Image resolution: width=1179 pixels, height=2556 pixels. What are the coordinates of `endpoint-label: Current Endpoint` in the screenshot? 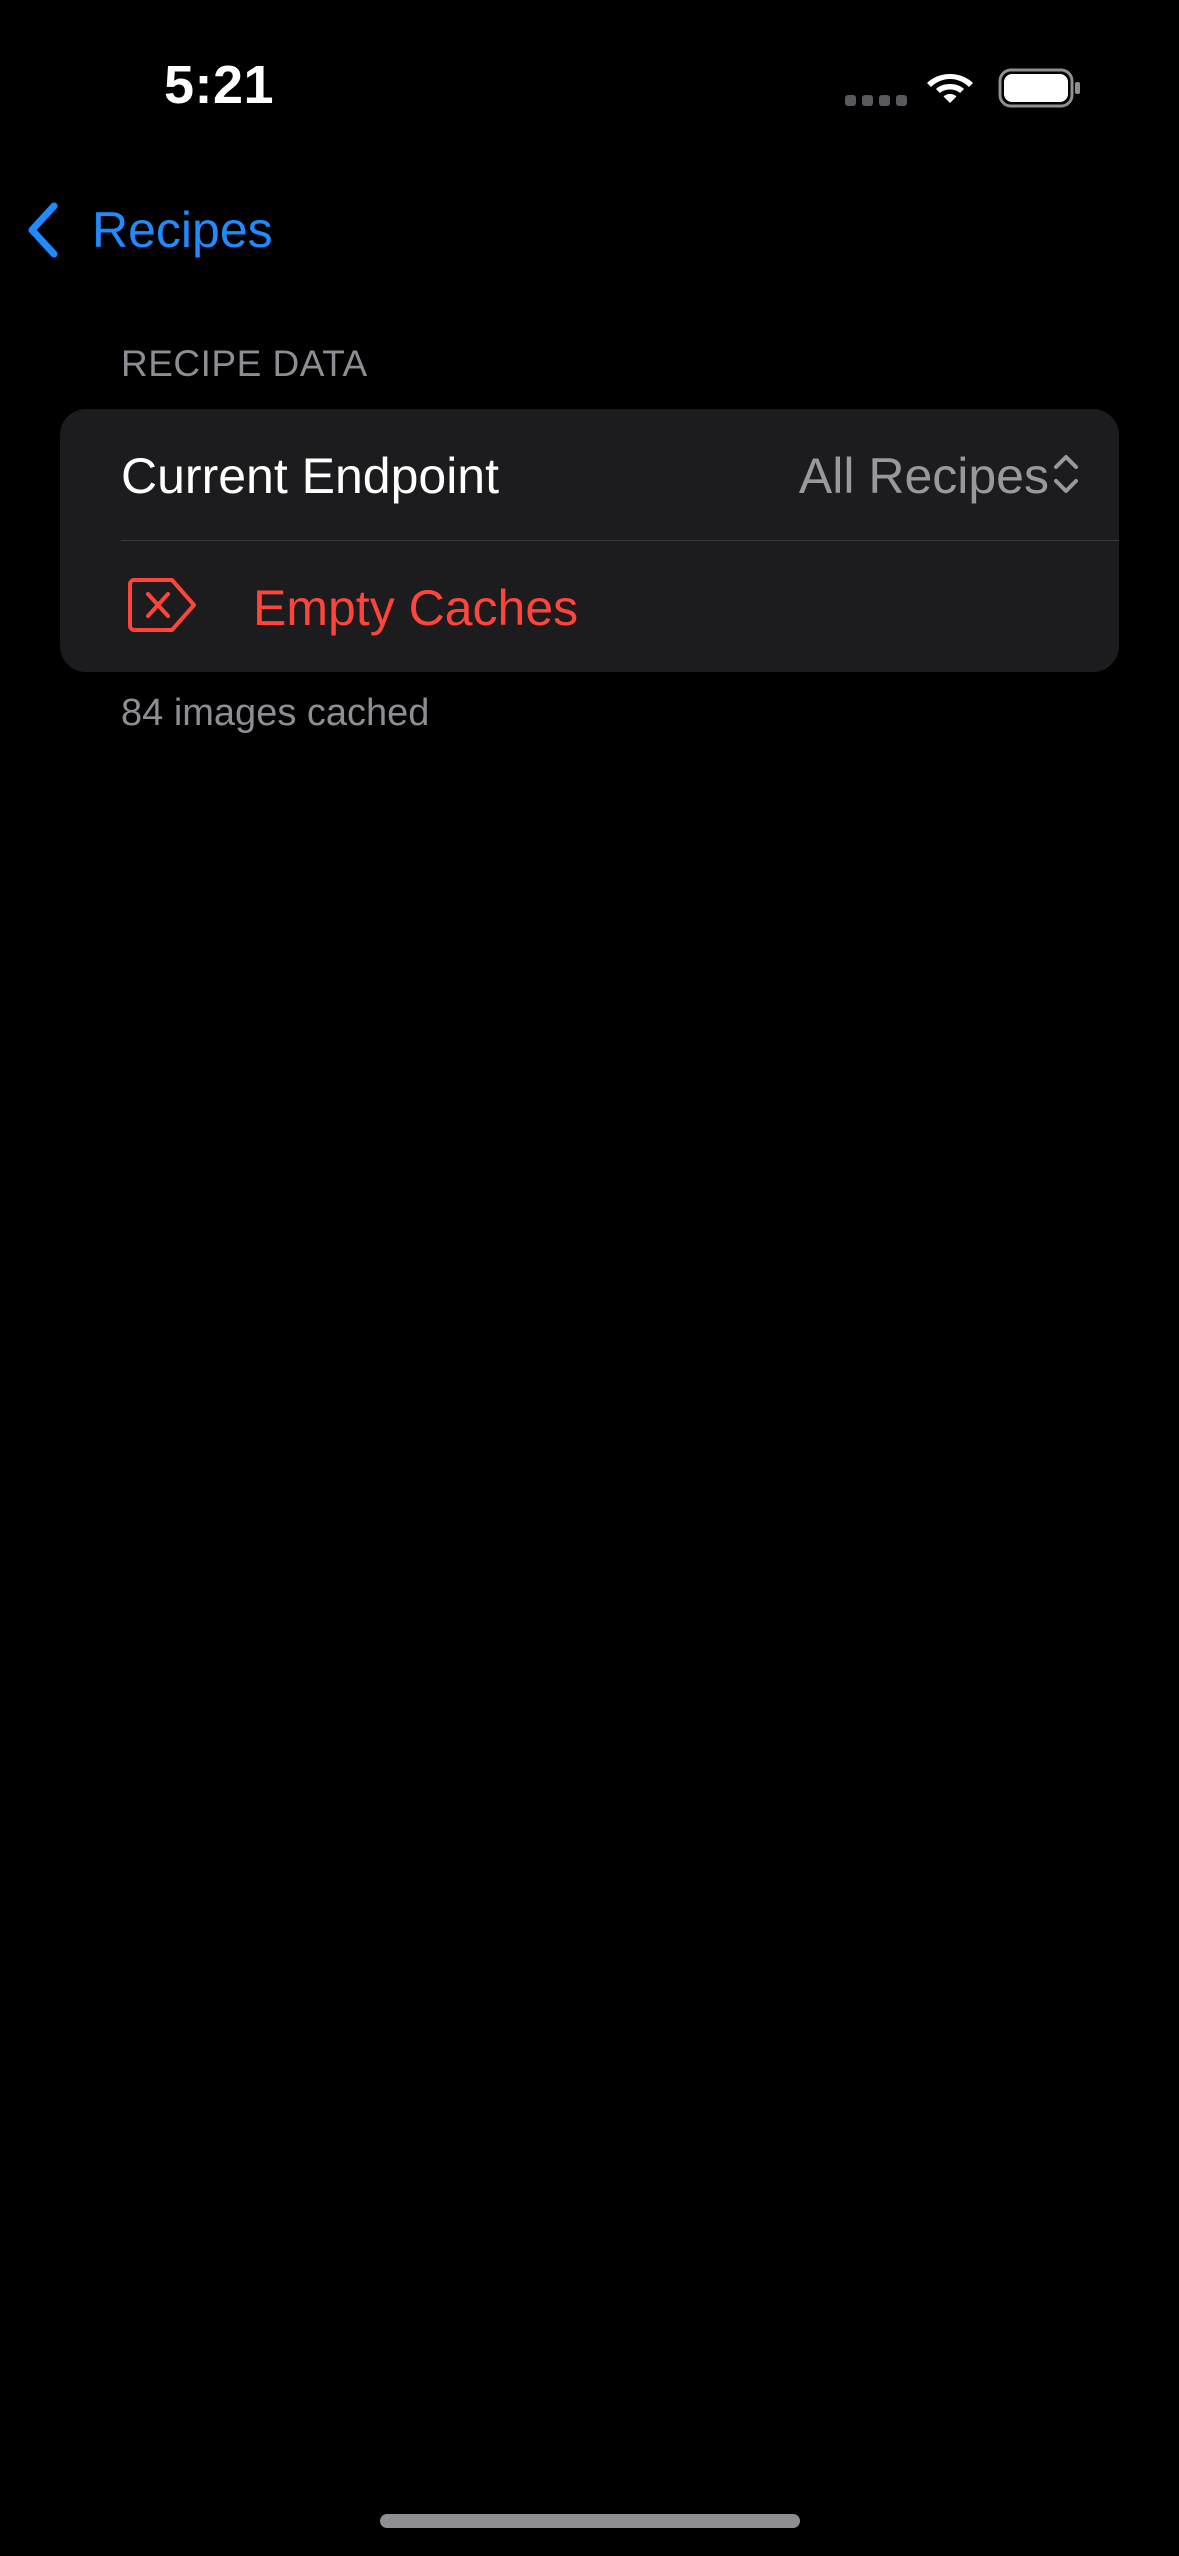 It's located at (310, 476).